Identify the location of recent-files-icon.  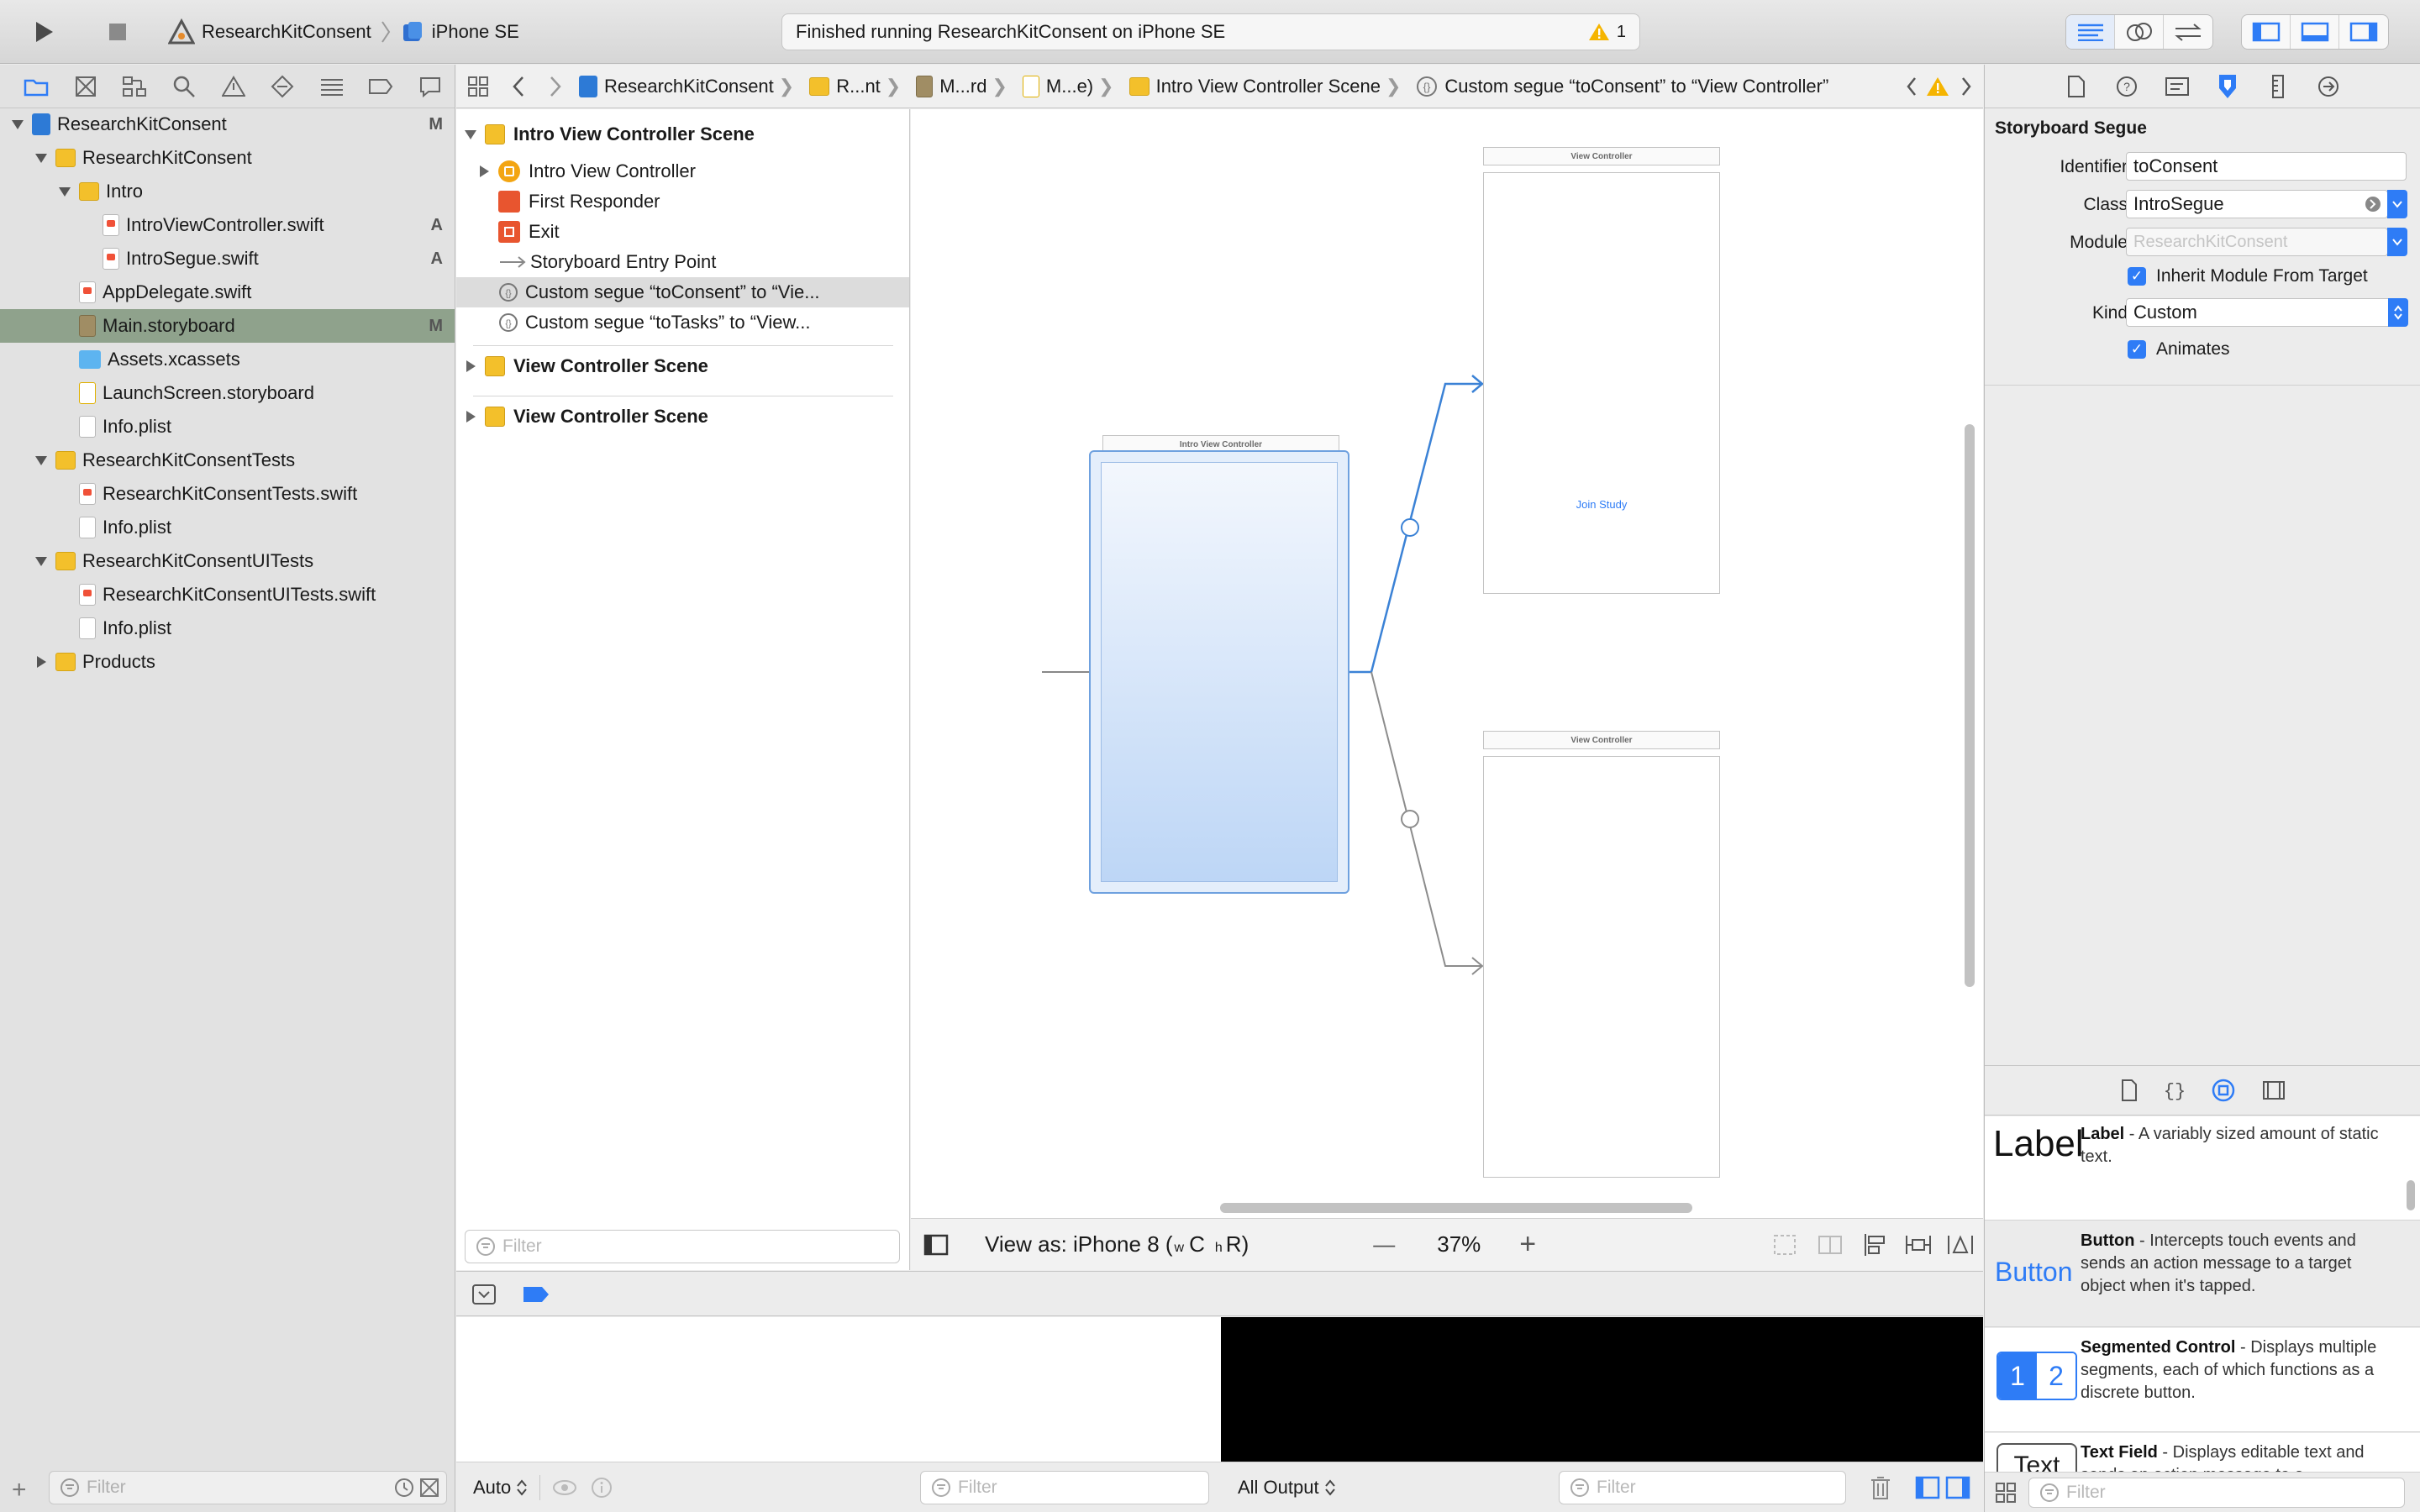
(404, 1488).